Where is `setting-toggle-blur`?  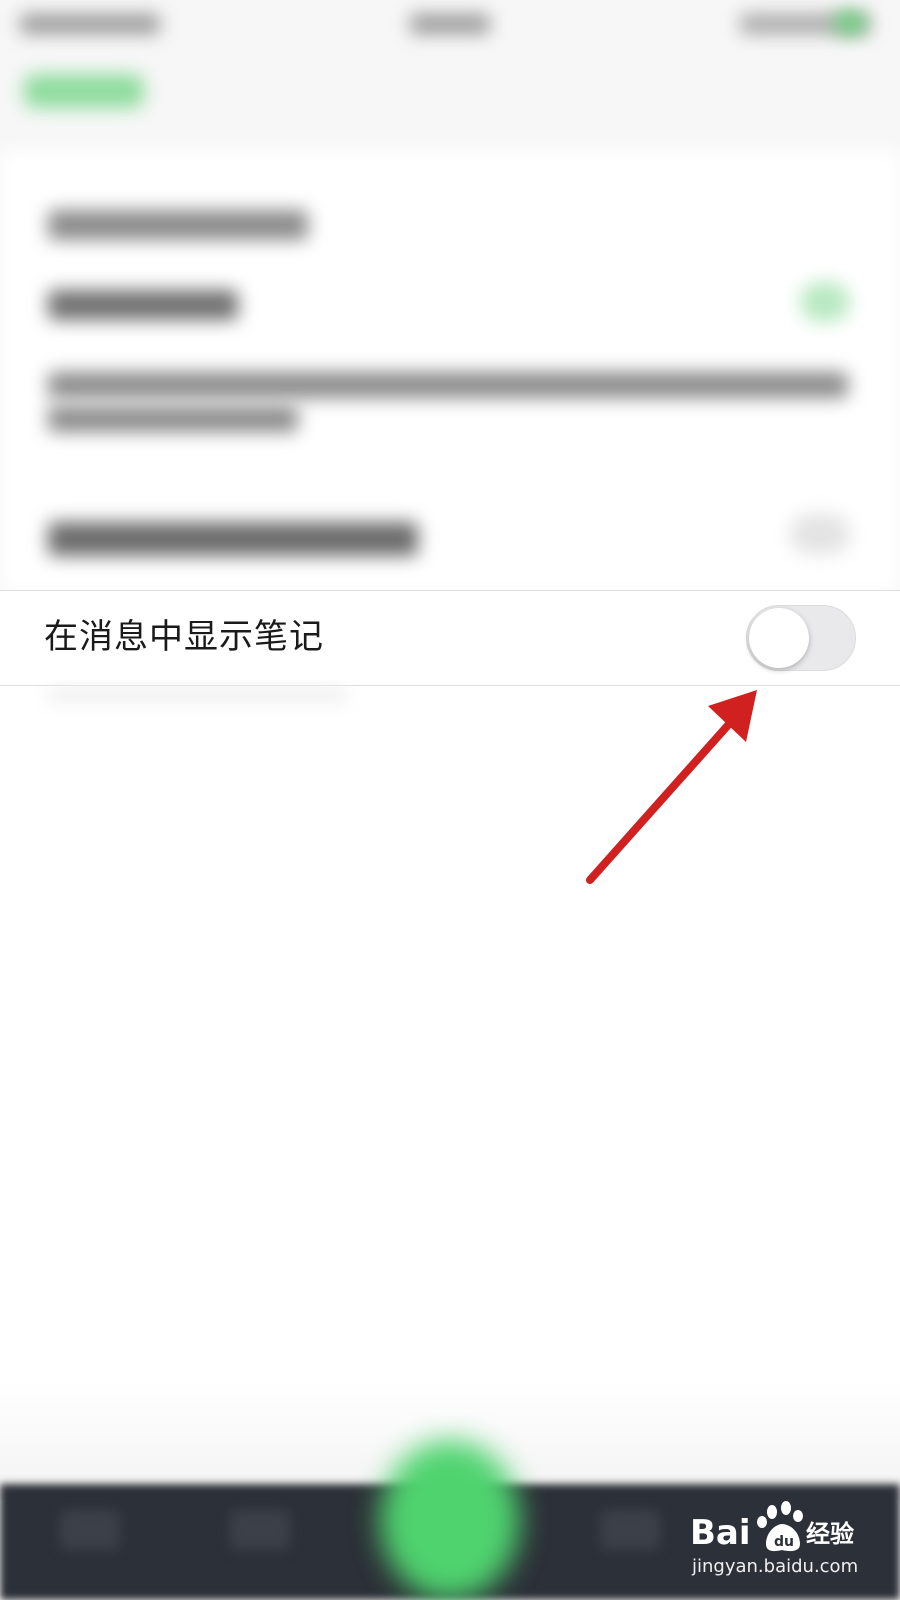 setting-toggle-blur is located at coordinates (825, 302).